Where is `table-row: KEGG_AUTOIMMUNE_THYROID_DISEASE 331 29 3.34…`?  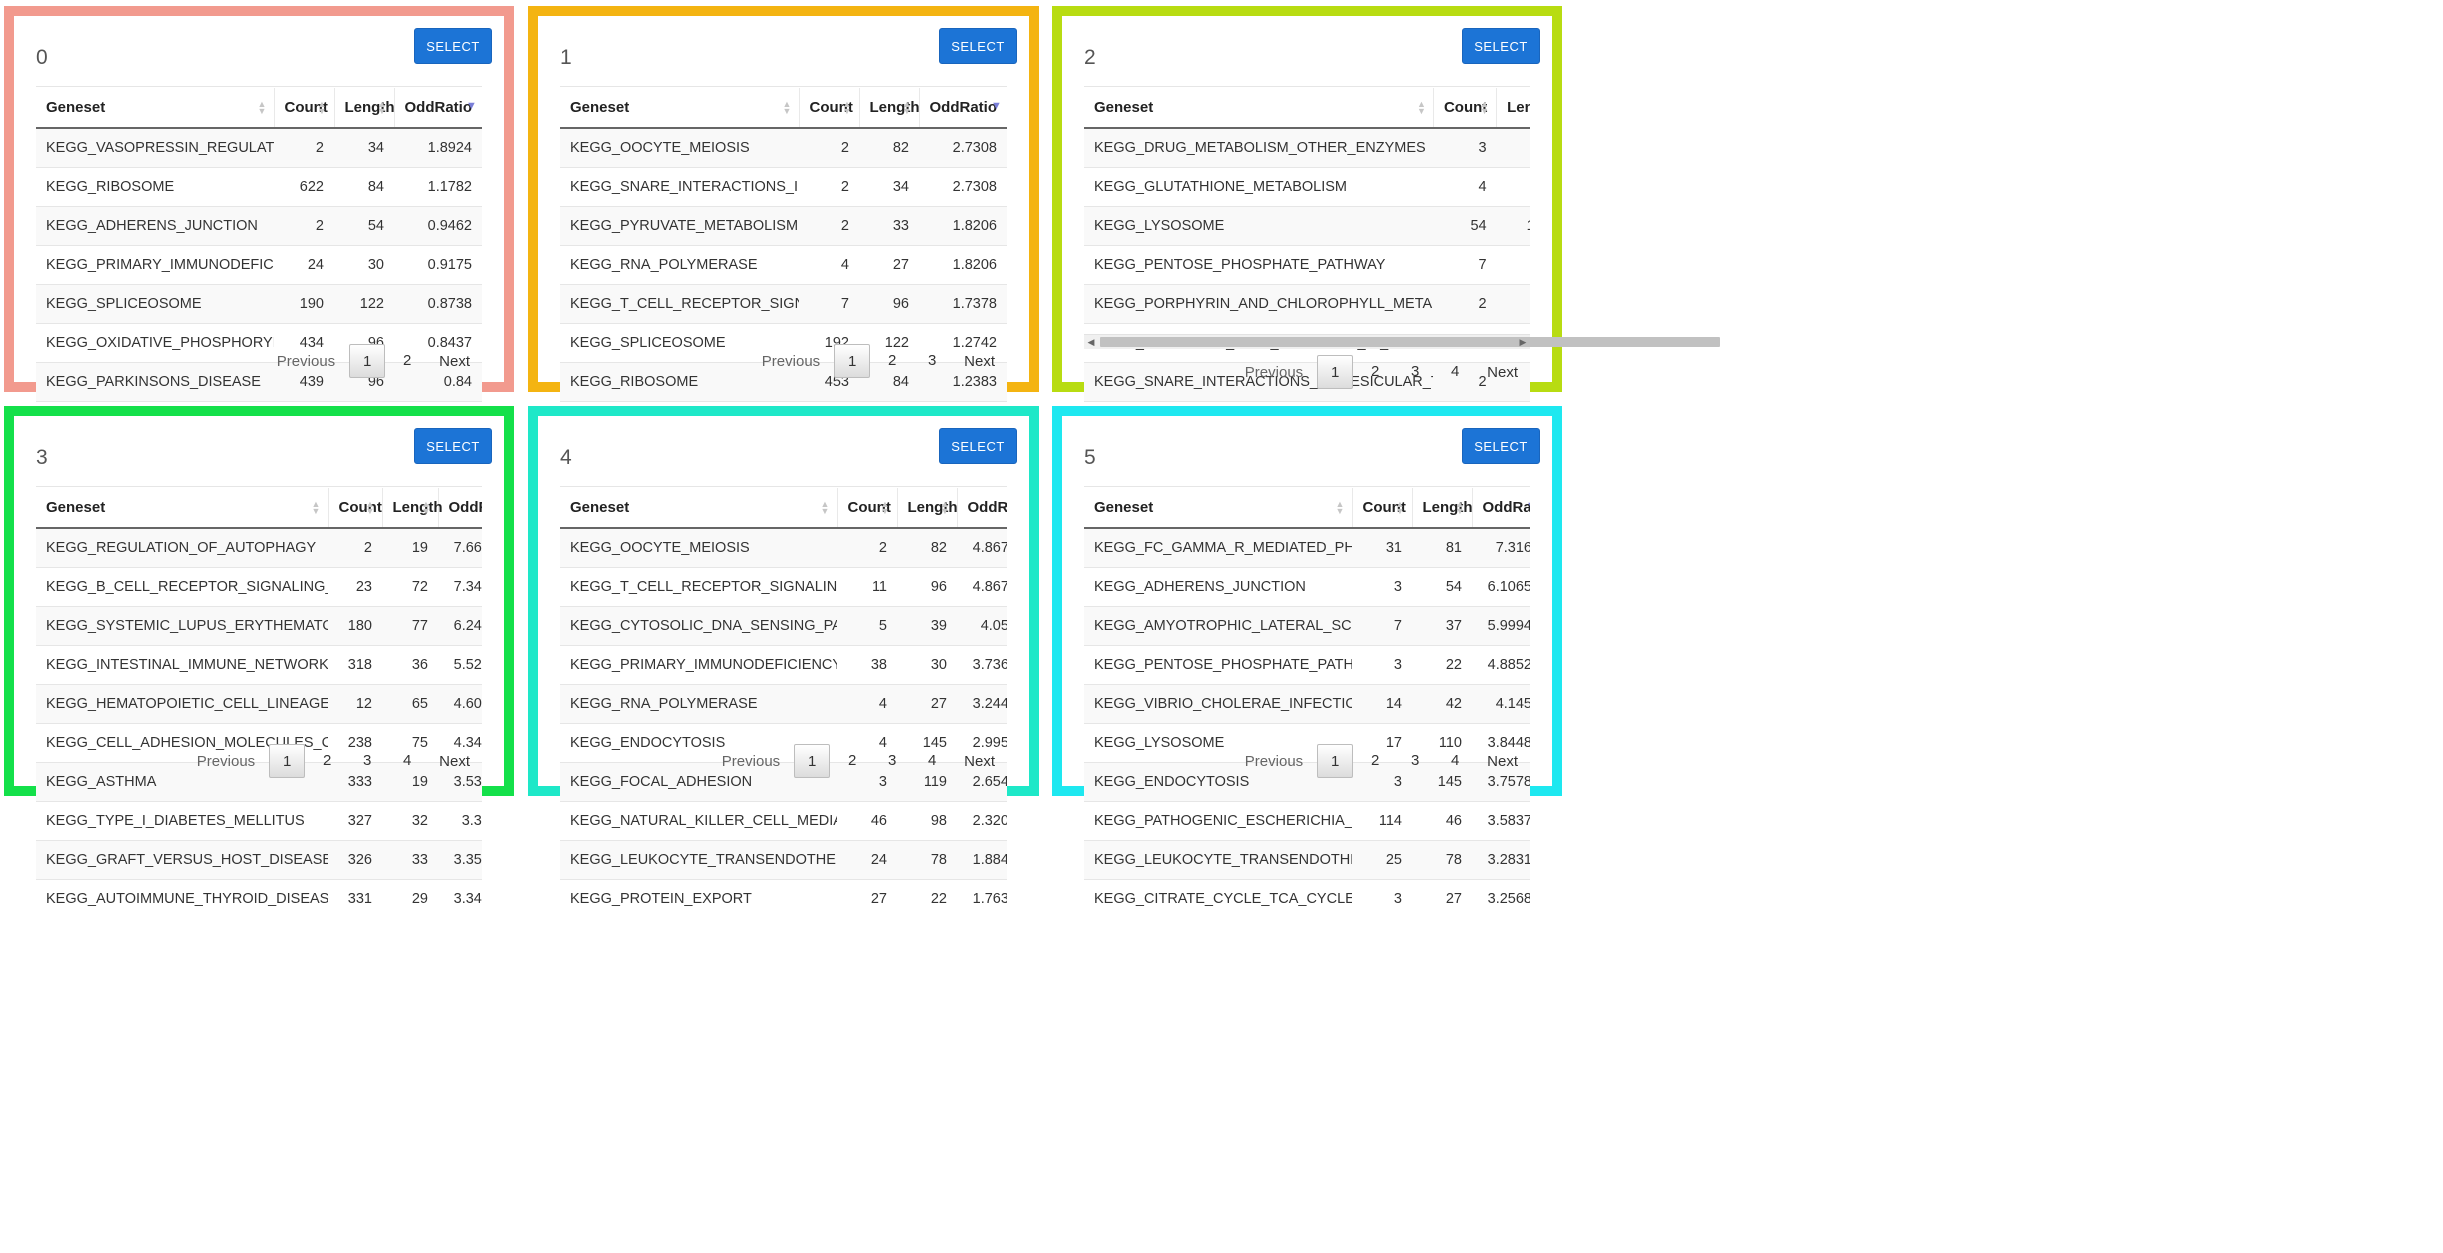 table-row: KEGG_AUTOIMMUNE_THYROID_DISEASE 331 29 3.34… is located at coordinates (259, 898).